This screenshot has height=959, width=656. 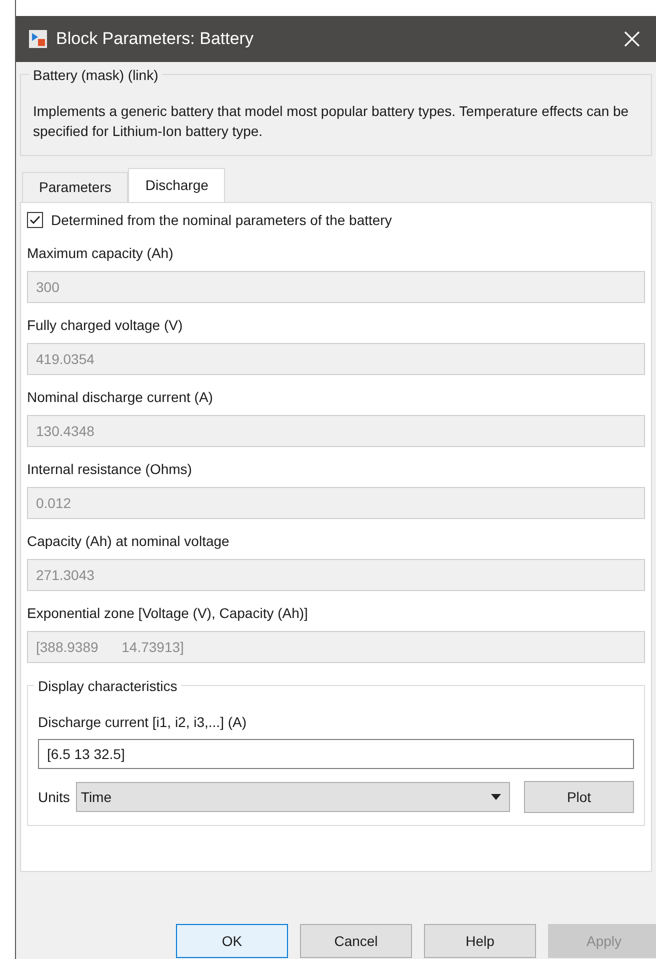 What do you see at coordinates (356, 941) in the screenshot?
I see `dialog-button: Cancel` at bounding box center [356, 941].